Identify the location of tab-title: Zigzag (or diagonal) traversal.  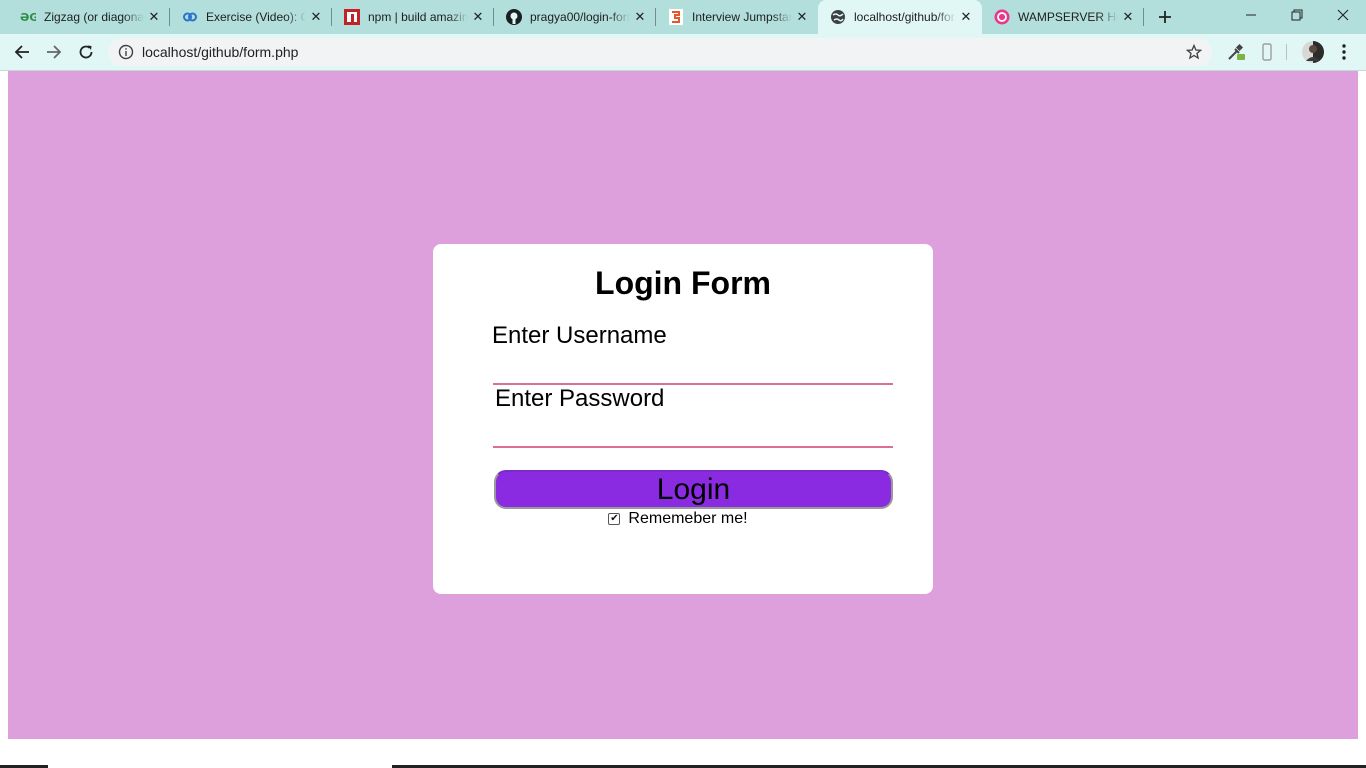
(94, 17).